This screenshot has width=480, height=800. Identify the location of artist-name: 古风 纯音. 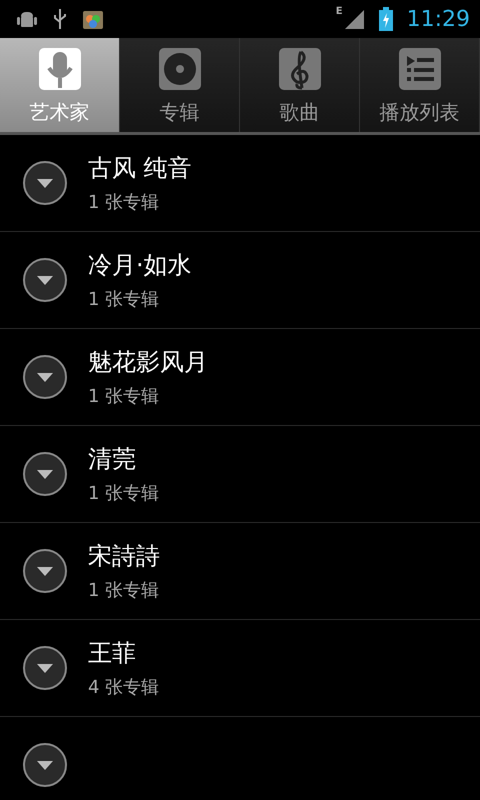
(140, 168).